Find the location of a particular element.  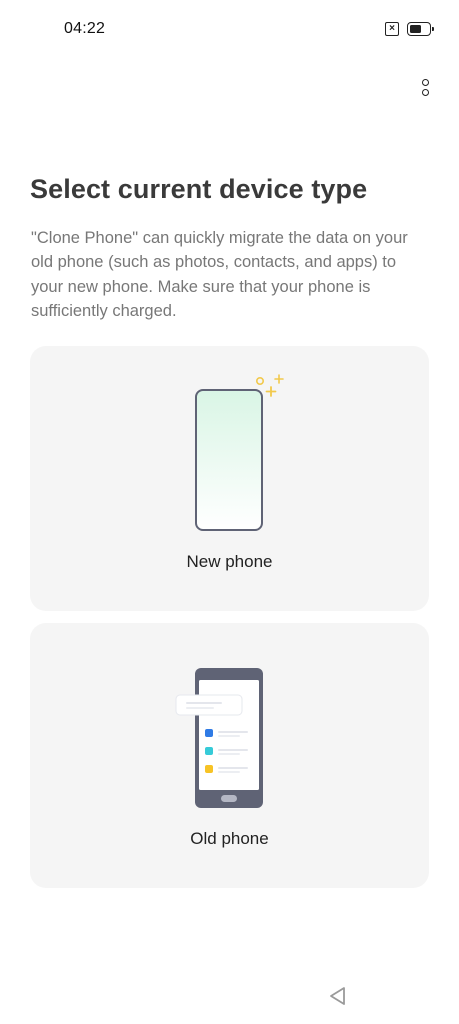

sim-disabled-icon: × is located at coordinates (392, 29).